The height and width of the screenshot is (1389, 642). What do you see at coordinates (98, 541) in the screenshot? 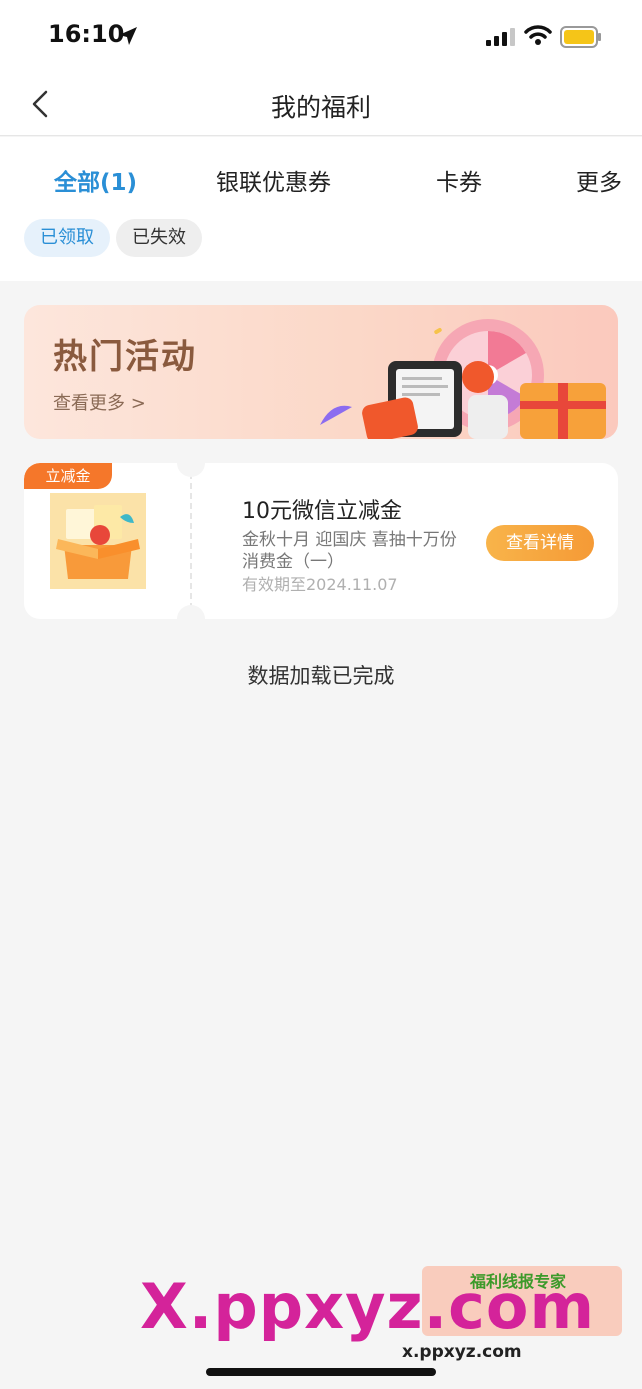
I see `gift-box-icon` at bounding box center [98, 541].